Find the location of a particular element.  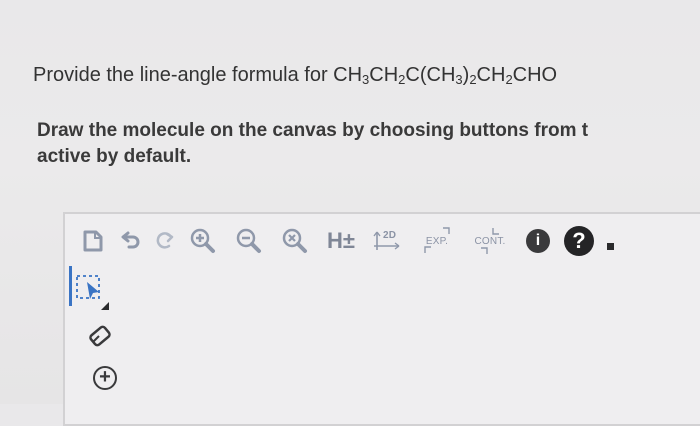

help-icon: ? is located at coordinates (579, 241).